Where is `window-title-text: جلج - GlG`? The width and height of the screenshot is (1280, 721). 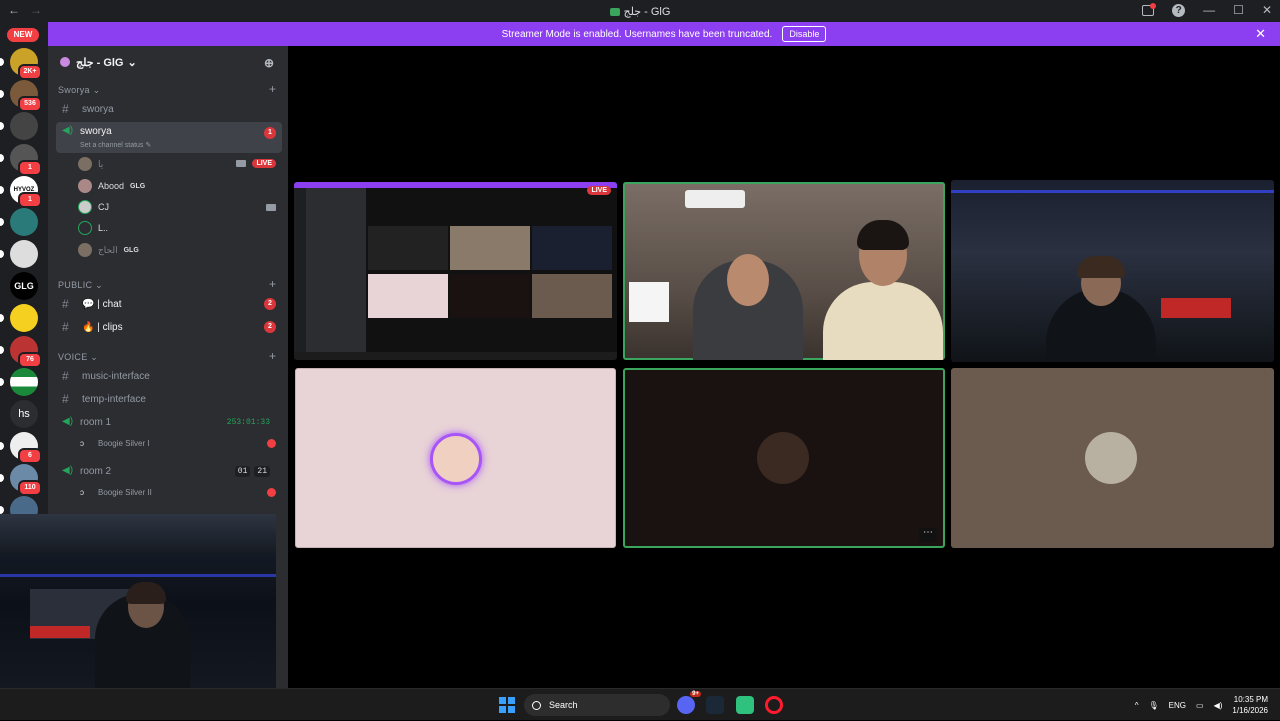 window-title-text: جلج - GlG is located at coordinates (647, 12).